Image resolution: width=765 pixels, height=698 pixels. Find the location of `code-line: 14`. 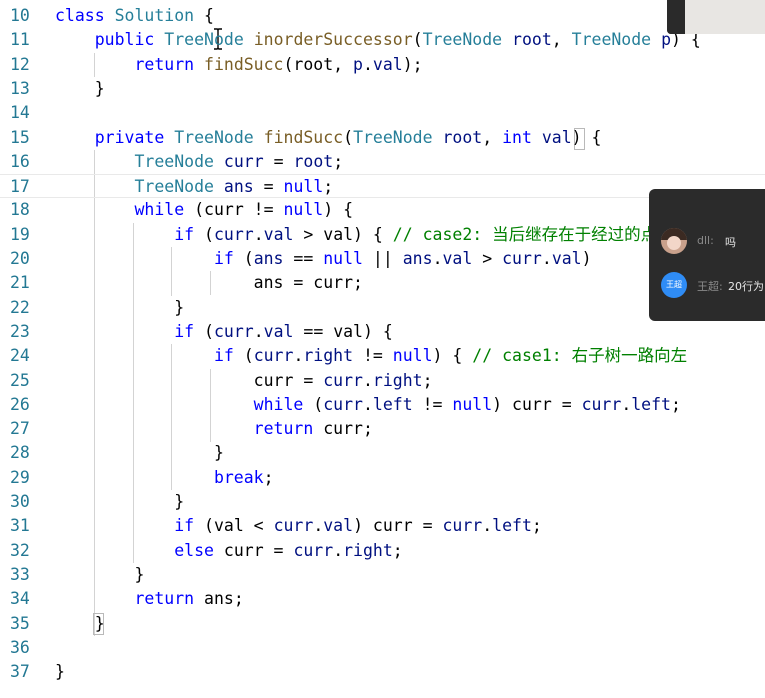

code-line: 14 is located at coordinates (382, 113).